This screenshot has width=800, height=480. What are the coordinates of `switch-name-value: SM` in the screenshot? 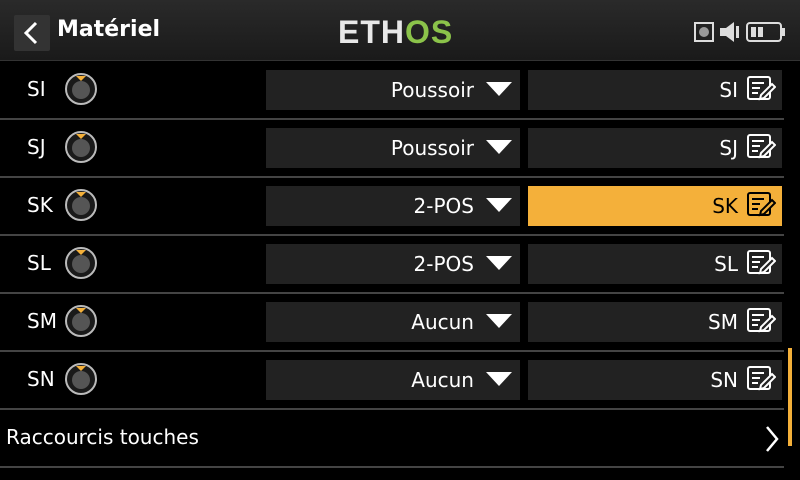 It's located at (723, 322).